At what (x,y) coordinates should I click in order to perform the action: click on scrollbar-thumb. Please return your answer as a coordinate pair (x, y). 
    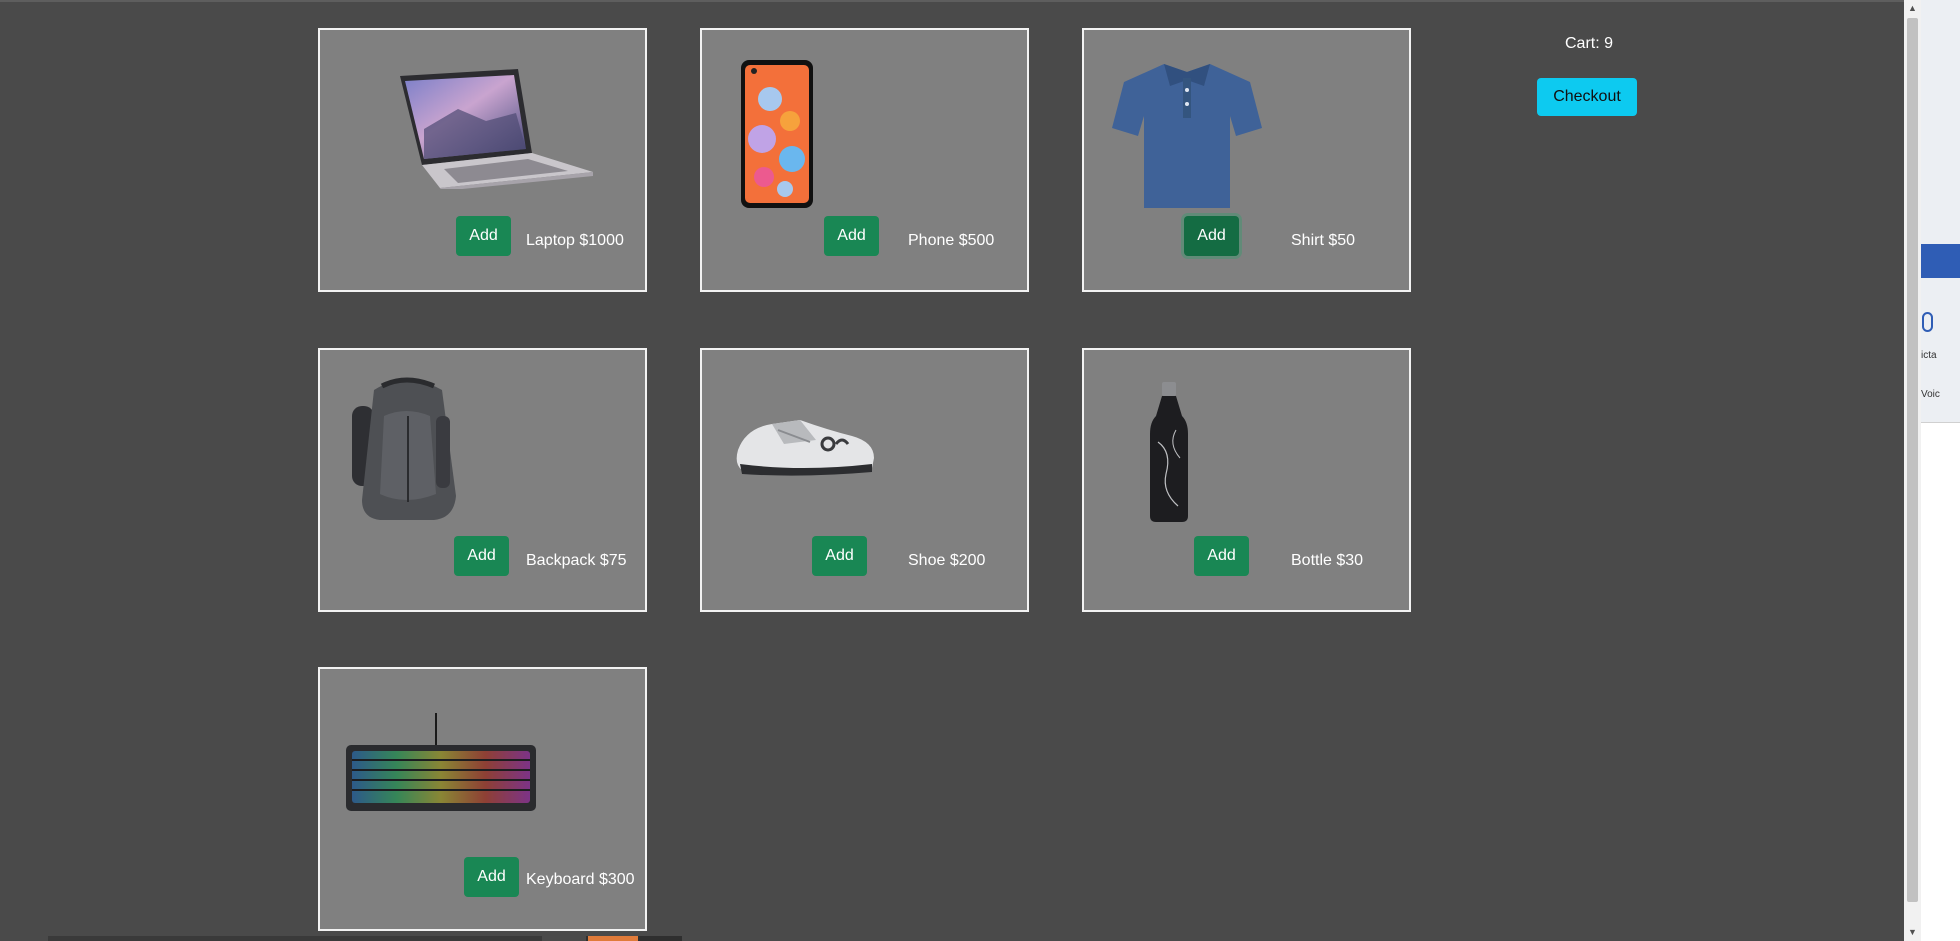
    Looking at the image, I should click on (1912, 460).